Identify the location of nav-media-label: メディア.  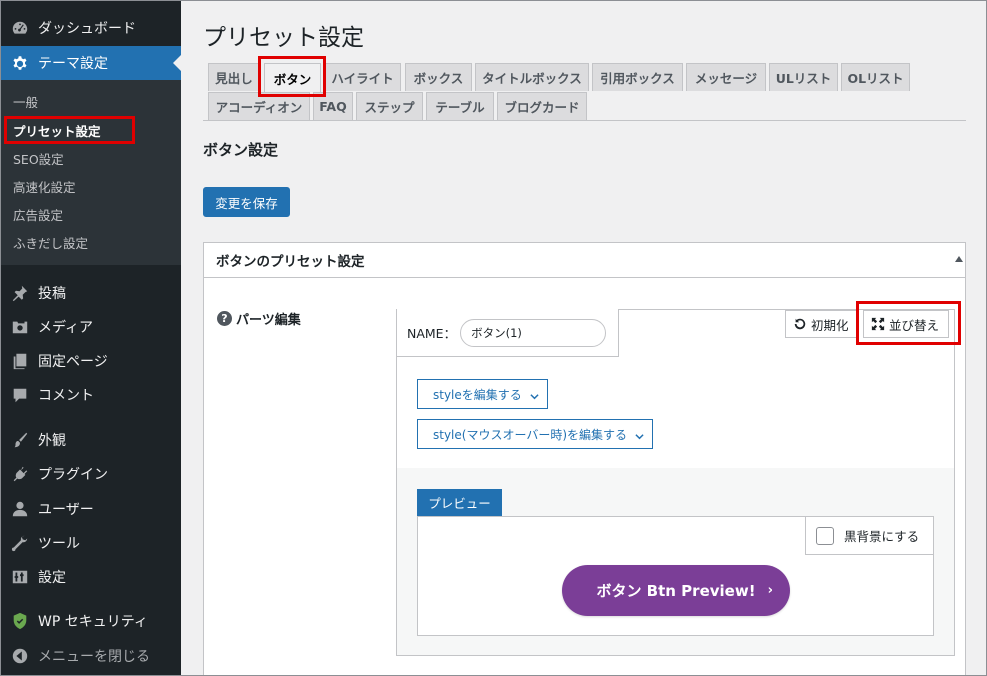
(66, 328).